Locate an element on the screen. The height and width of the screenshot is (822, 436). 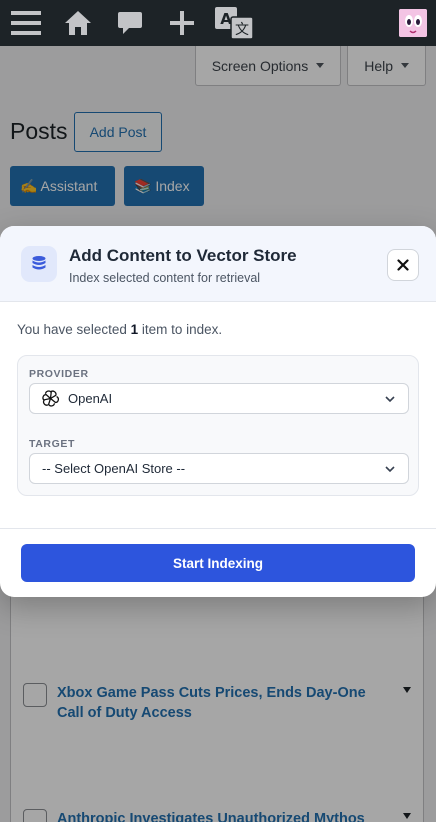
footer-divider is located at coordinates (218, 528).